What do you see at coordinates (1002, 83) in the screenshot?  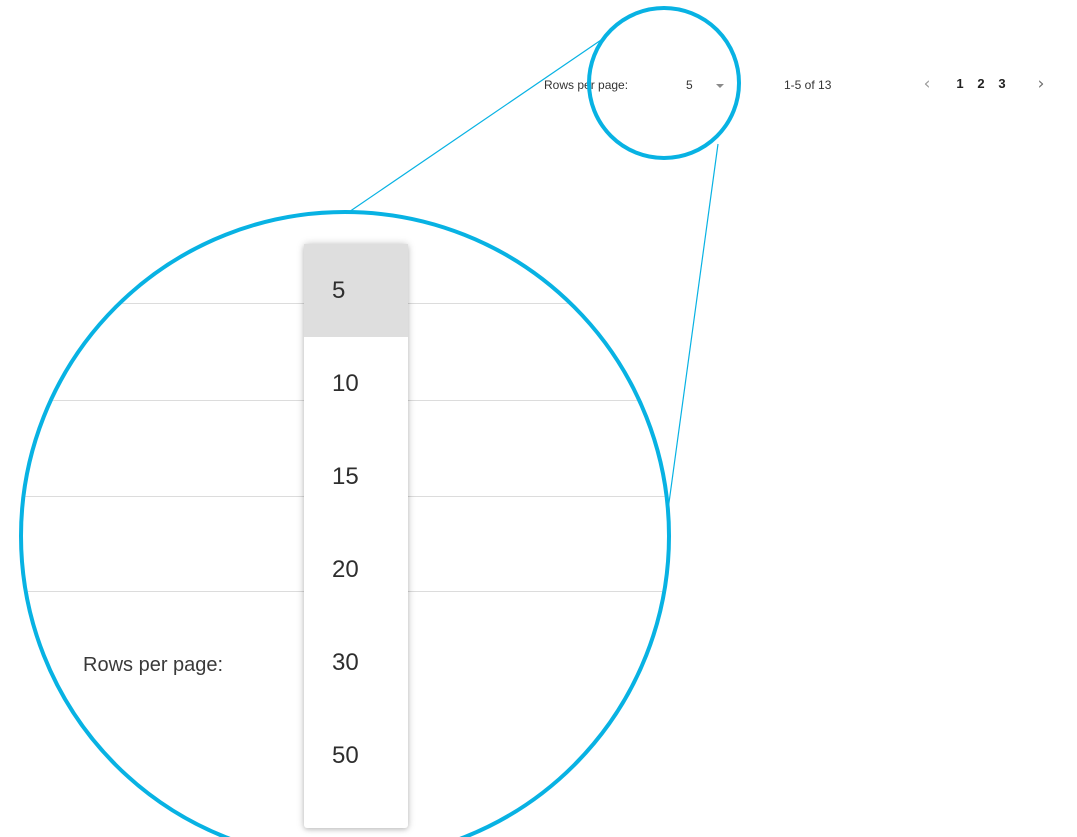 I see `page-button-3: 3` at bounding box center [1002, 83].